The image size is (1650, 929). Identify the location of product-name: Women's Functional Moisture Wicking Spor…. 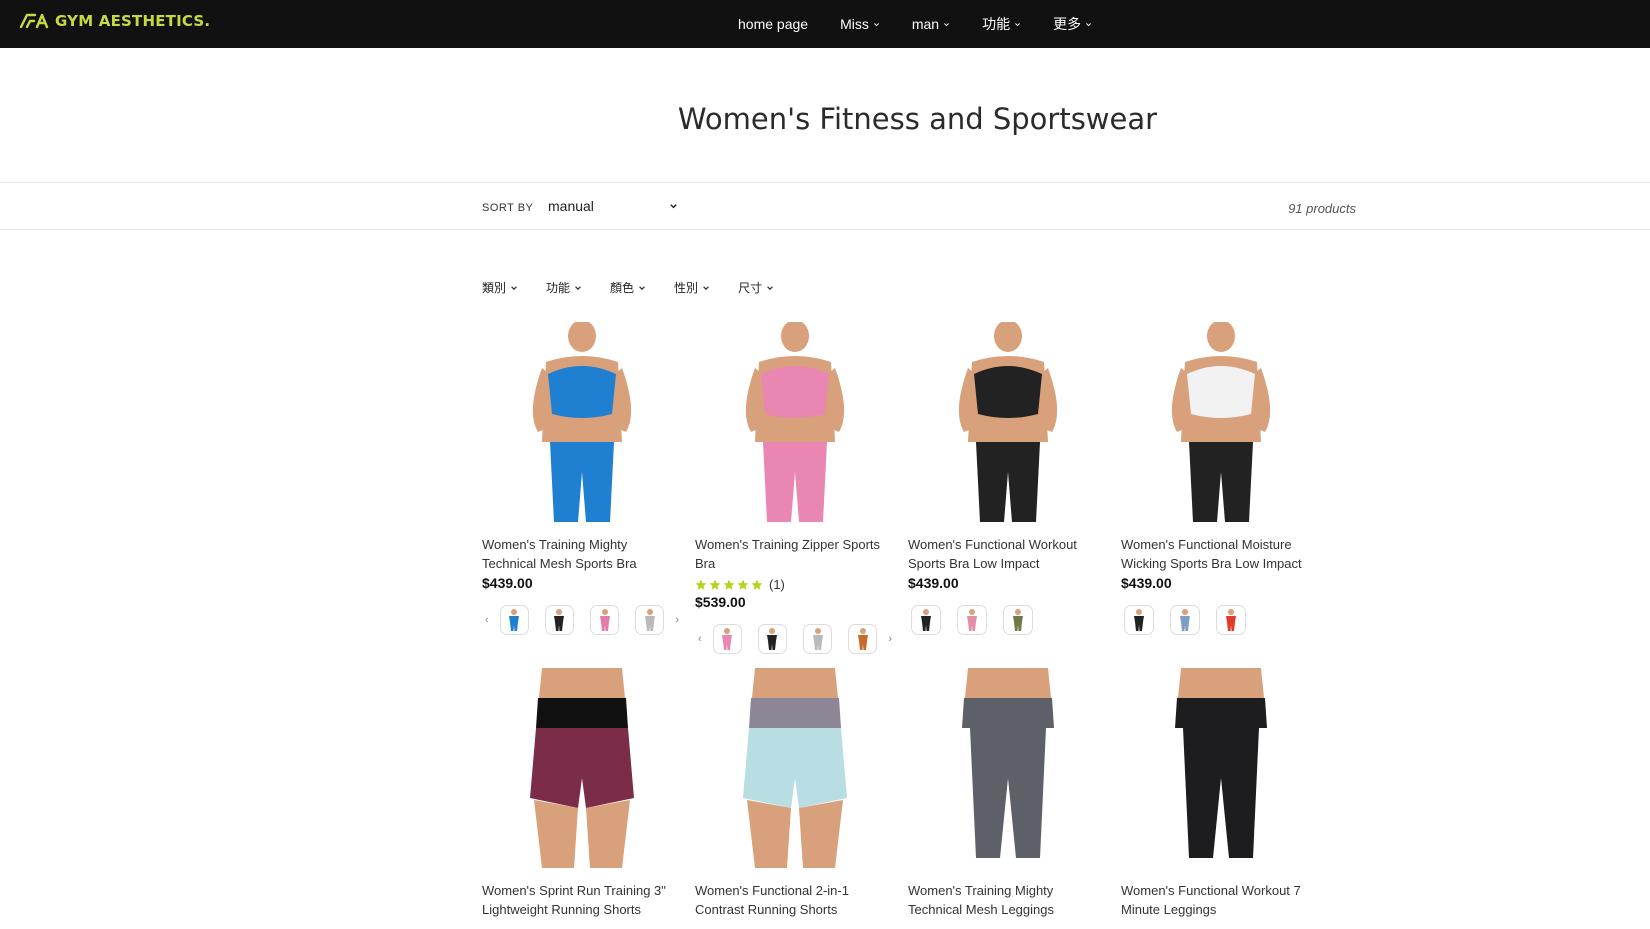
(1221, 554).